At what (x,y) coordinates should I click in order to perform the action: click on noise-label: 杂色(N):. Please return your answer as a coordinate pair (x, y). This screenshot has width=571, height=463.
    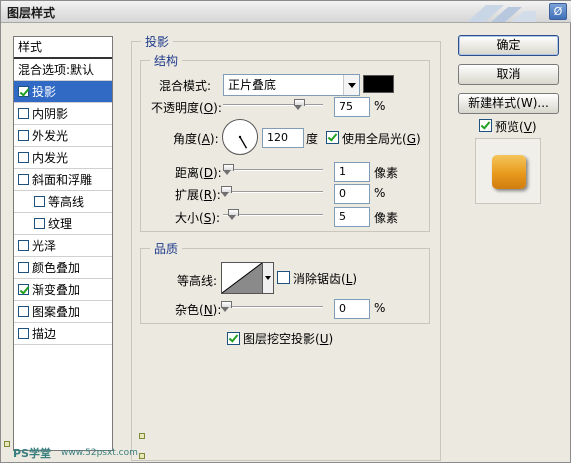
    Looking at the image, I should click on (198, 310).